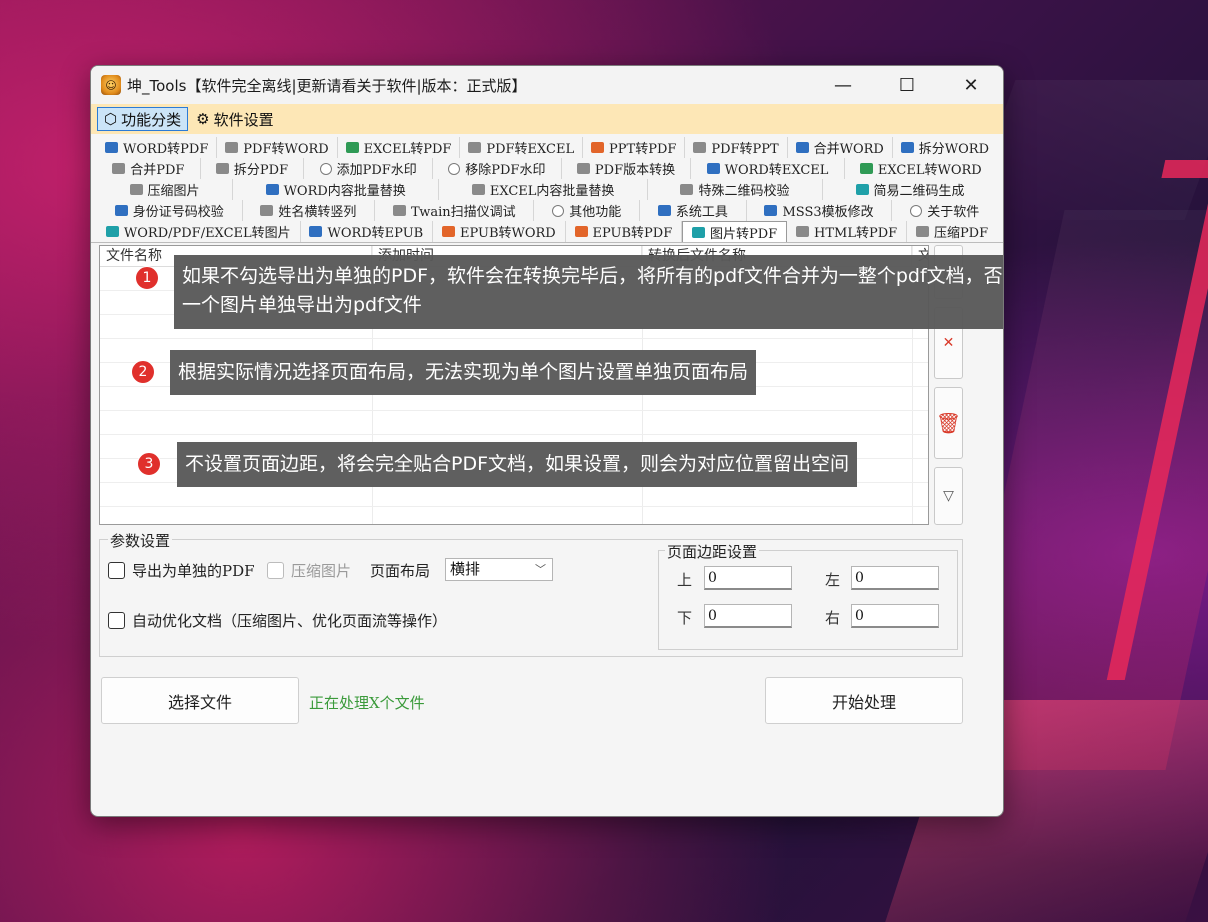 This screenshot has height=922, width=1208. I want to click on tab-label: MSS3模板修改, so click(828, 212).